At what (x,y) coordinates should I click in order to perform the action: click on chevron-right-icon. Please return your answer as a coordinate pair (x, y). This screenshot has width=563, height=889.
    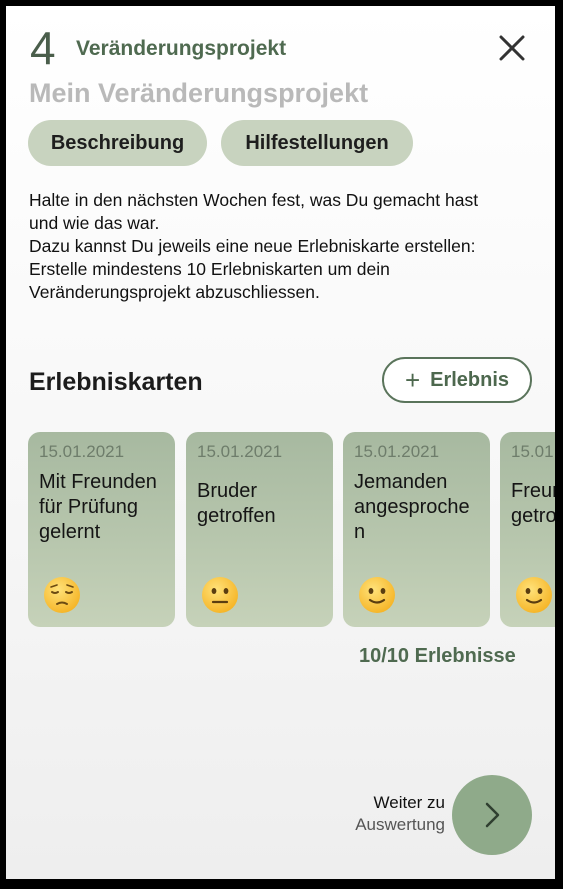
    Looking at the image, I should click on (492, 815).